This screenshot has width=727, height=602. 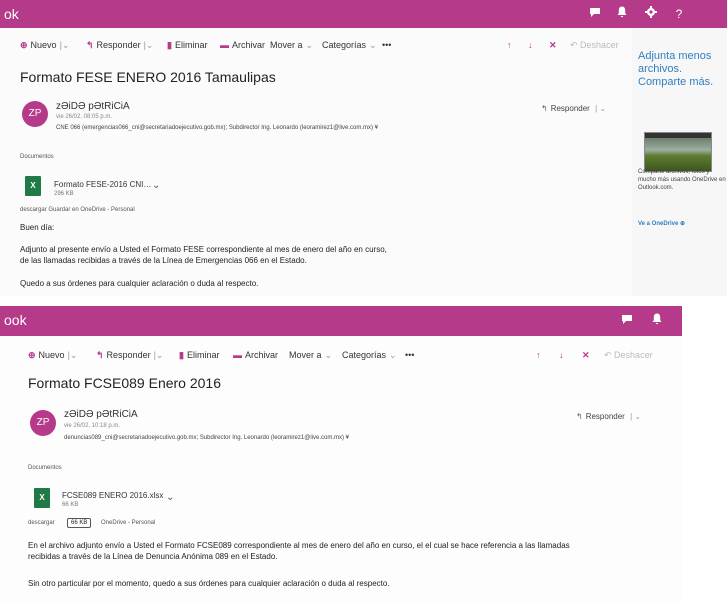 What do you see at coordinates (679, 14) in the screenshot?
I see `help-icon: ?` at bounding box center [679, 14].